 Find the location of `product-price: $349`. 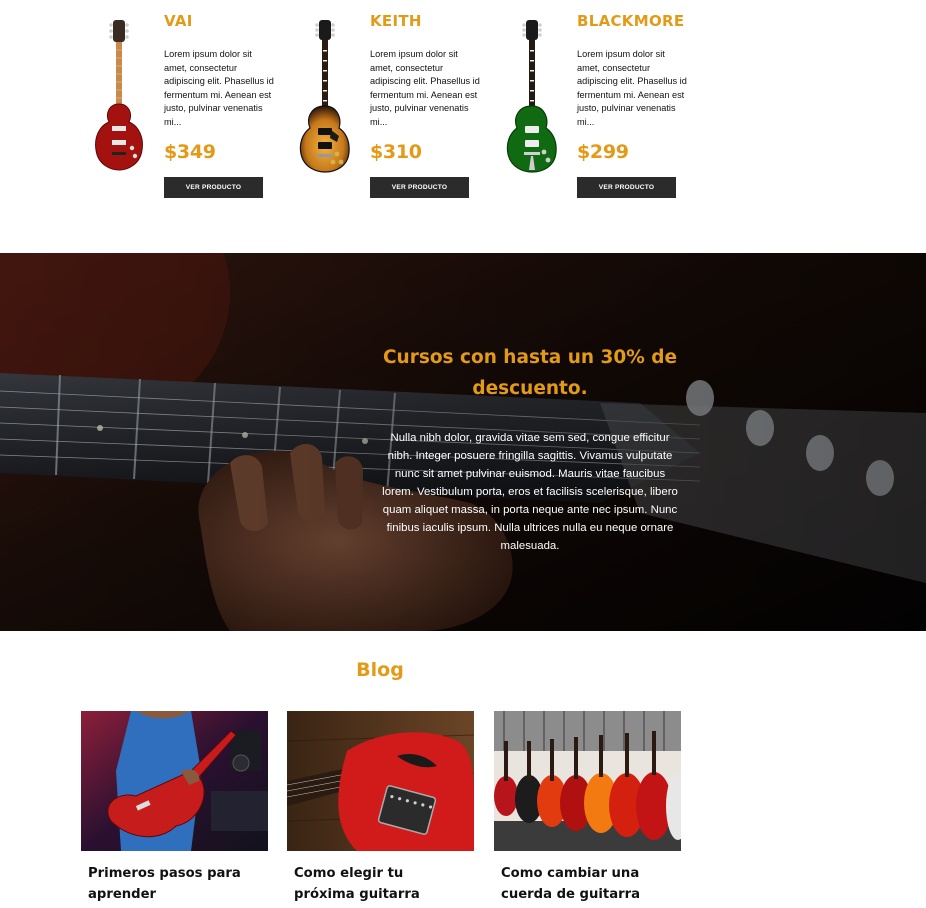

product-price: $349 is located at coordinates (190, 152).